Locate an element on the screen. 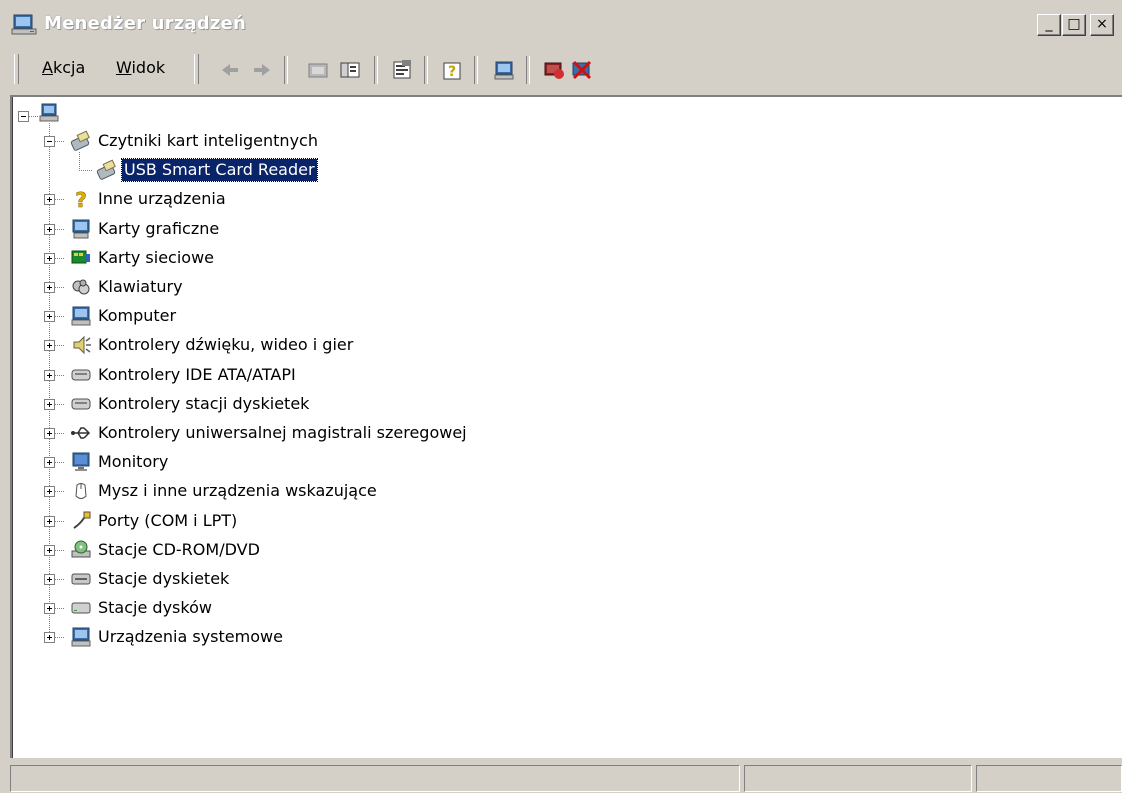  mouse-icon is located at coordinates (81, 491).